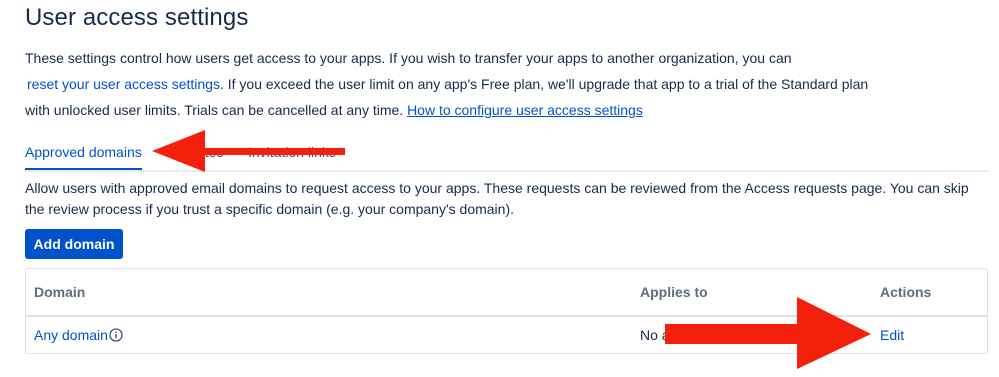  What do you see at coordinates (83, 157) in the screenshot?
I see `tab-approved-domains: Approved domains` at bounding box center [83, 157].